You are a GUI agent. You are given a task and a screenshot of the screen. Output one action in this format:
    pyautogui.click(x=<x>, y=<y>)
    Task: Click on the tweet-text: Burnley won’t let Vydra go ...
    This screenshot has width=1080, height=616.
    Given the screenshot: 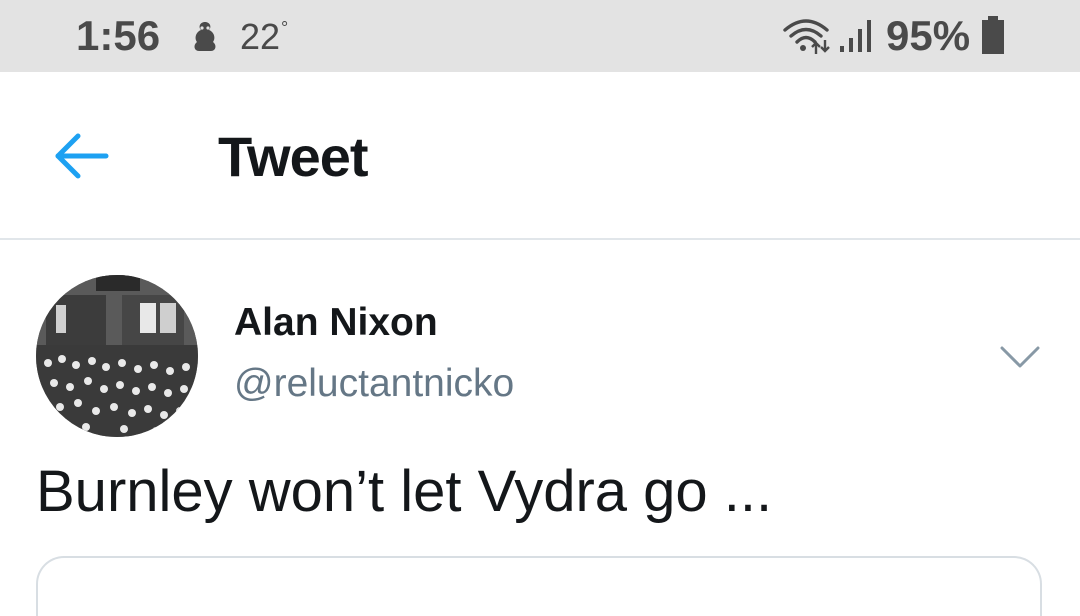 What is the action you would take?
    pyautogui.click(x=404, y=491)
    